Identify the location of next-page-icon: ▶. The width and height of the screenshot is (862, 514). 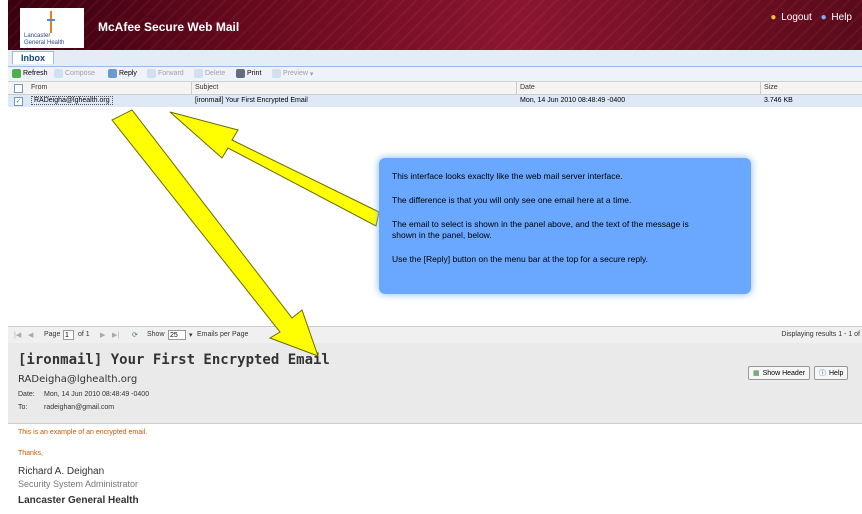
(102, 335).